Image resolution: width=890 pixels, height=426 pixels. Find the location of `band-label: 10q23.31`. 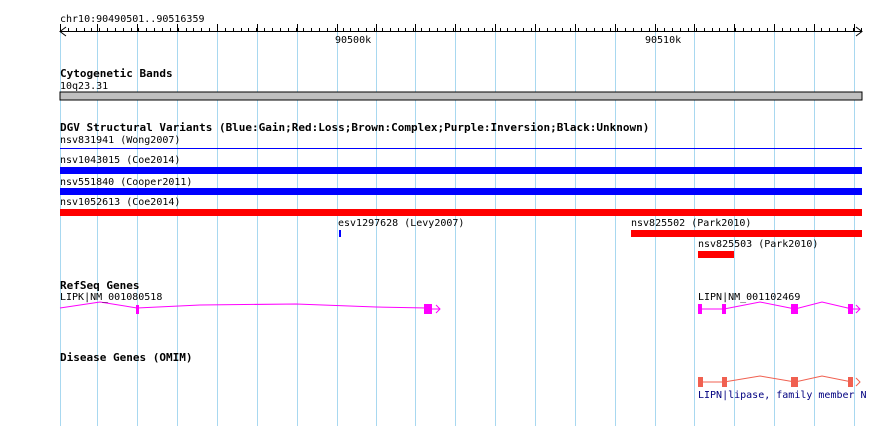

band-label: 10q23.31 is located at coordinates (84, 87).